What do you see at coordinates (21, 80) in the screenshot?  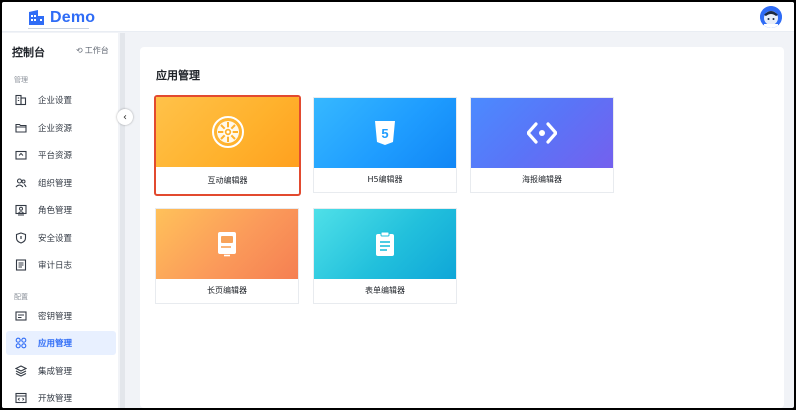 I see `group-label-manage: 管理` at bounding box center [21, 80].